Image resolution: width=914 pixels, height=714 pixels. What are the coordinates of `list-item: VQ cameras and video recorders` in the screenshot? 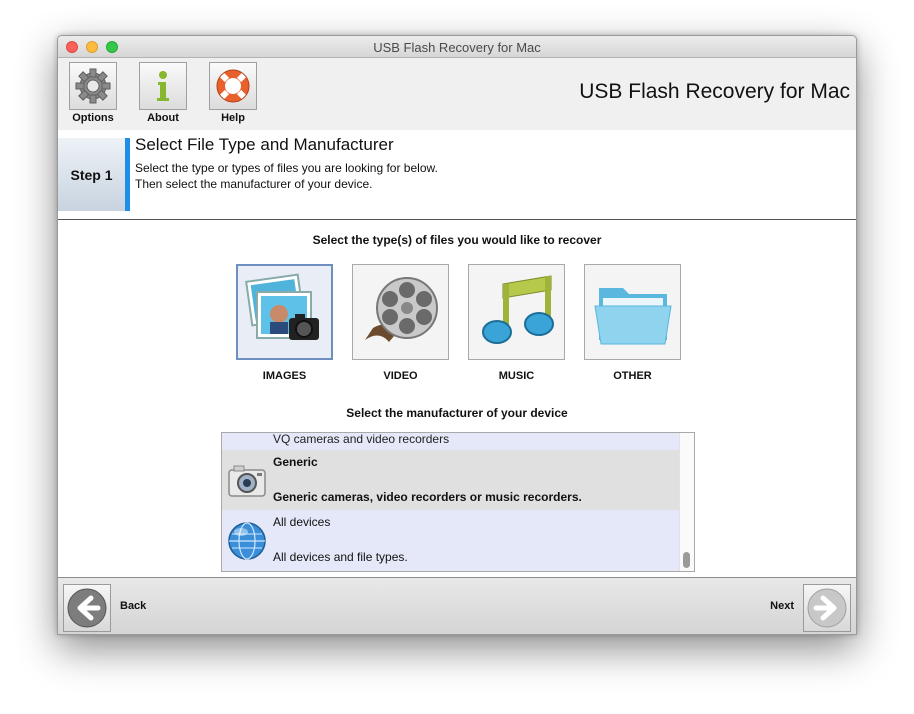 It's located at (451, 441).